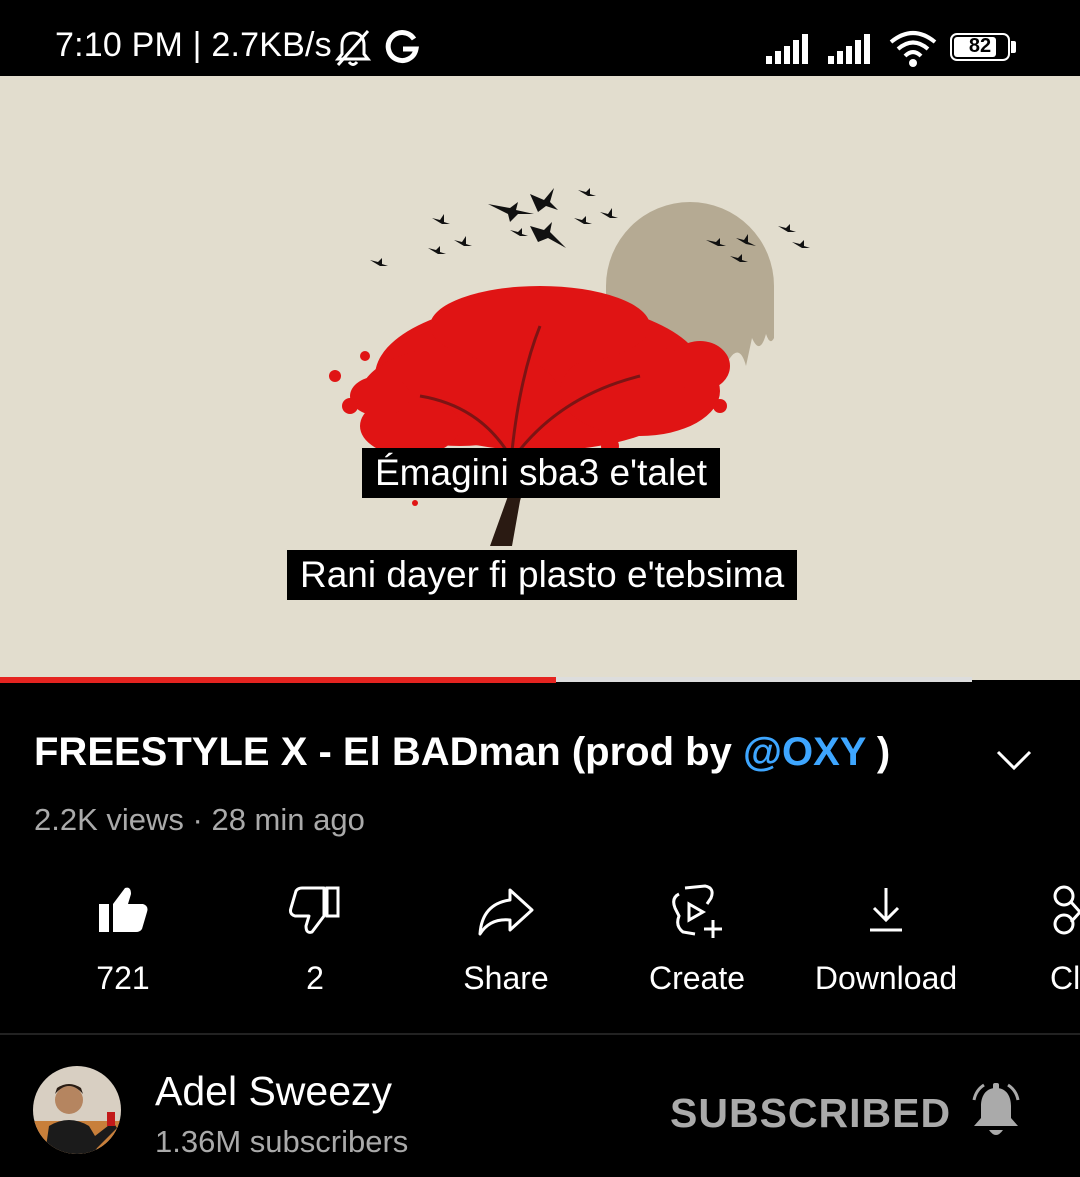 This screenshot has height=1177, width=1080. Describe the element at coordinates (199, 820) in the screenshot. I see `video-meta: 2.2K views · 28 min ago` at that location.